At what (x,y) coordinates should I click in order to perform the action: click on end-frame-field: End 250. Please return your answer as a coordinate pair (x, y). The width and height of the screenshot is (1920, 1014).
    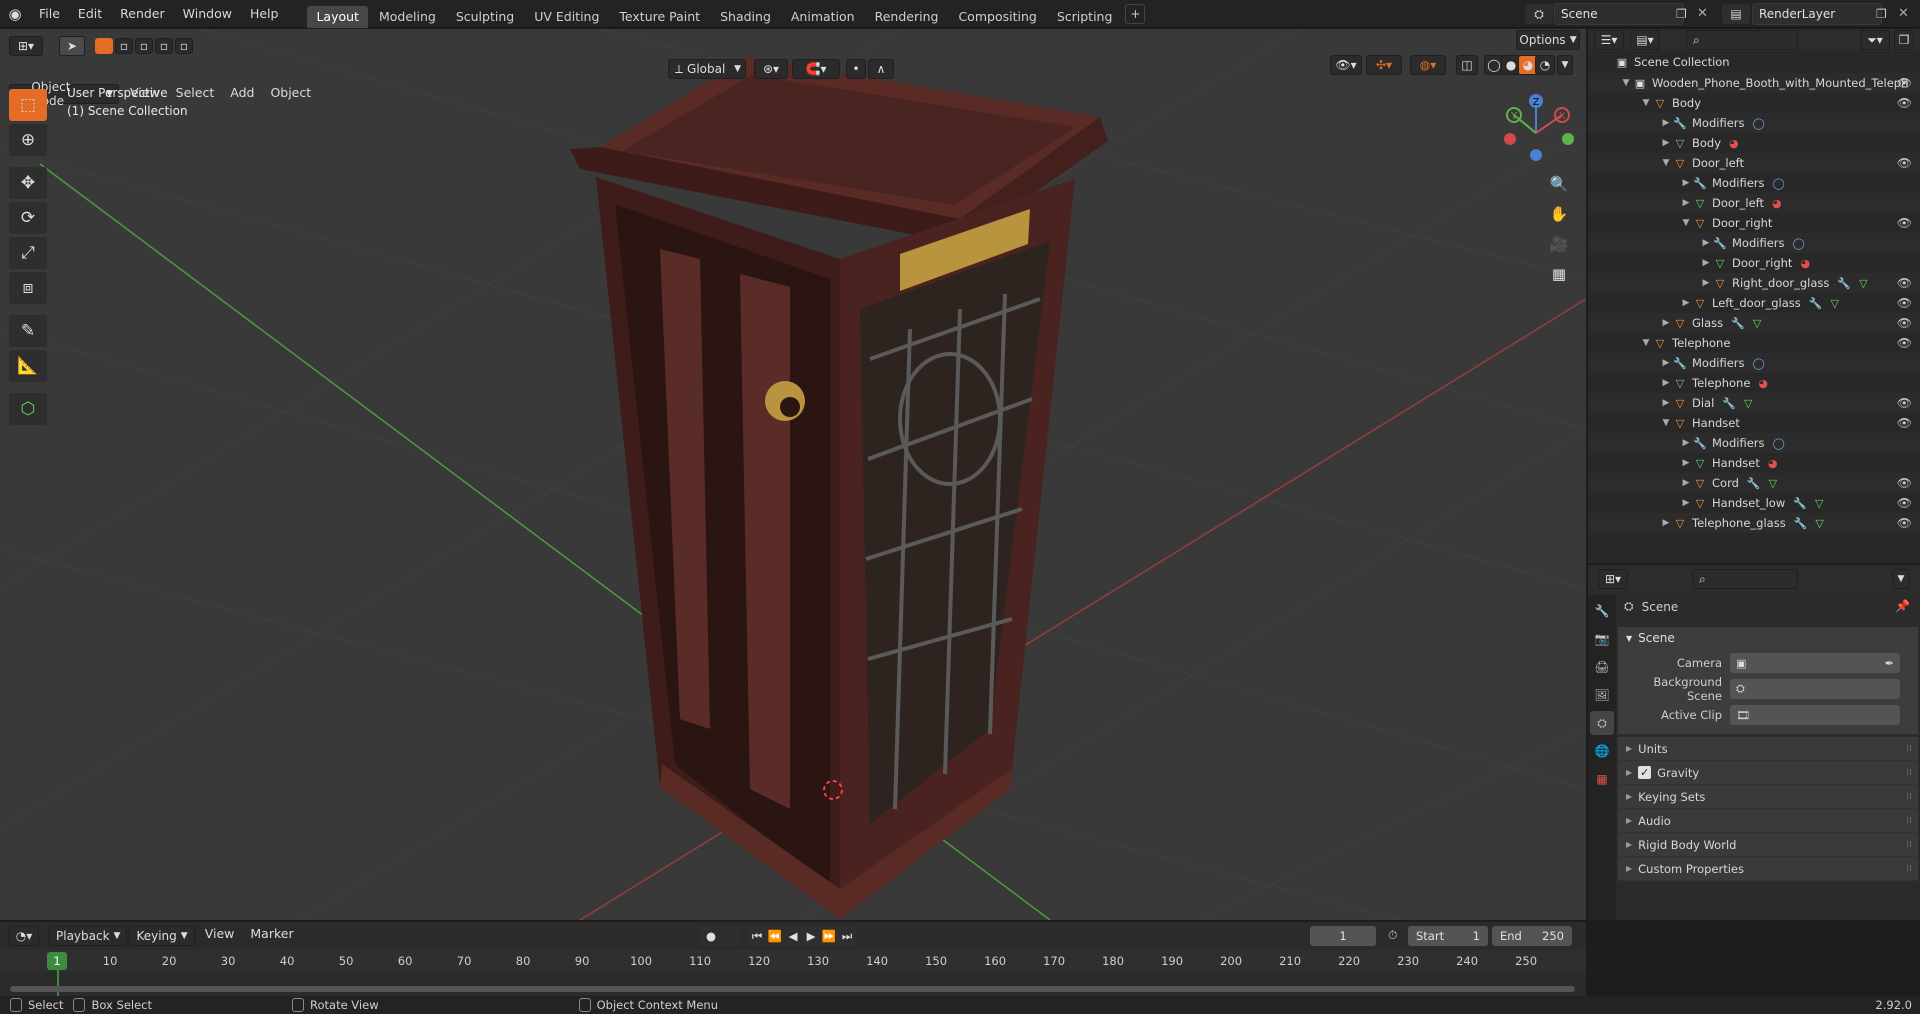
    Looking at the image, I should click on (1532, 936).